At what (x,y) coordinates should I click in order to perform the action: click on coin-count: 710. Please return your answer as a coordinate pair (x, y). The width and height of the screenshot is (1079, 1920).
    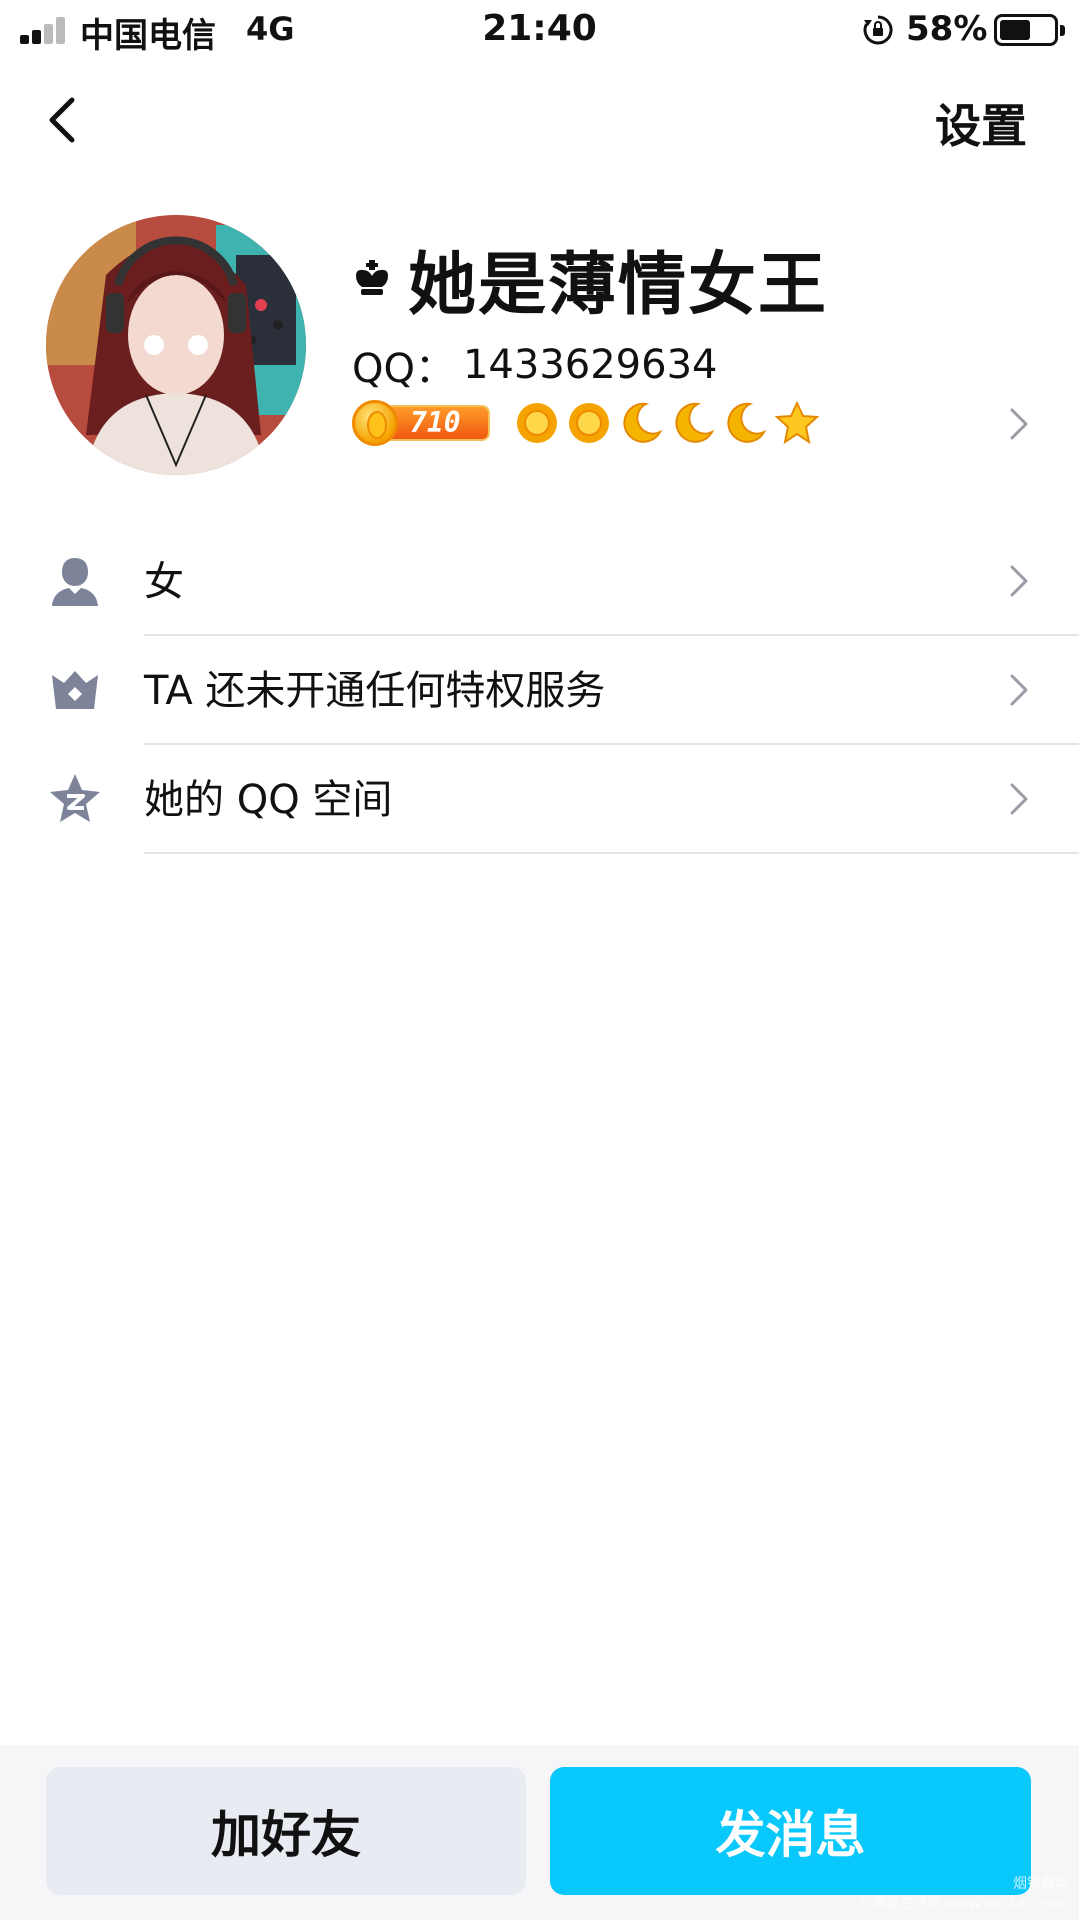
    Looking at the image, I should click on (435, 422).